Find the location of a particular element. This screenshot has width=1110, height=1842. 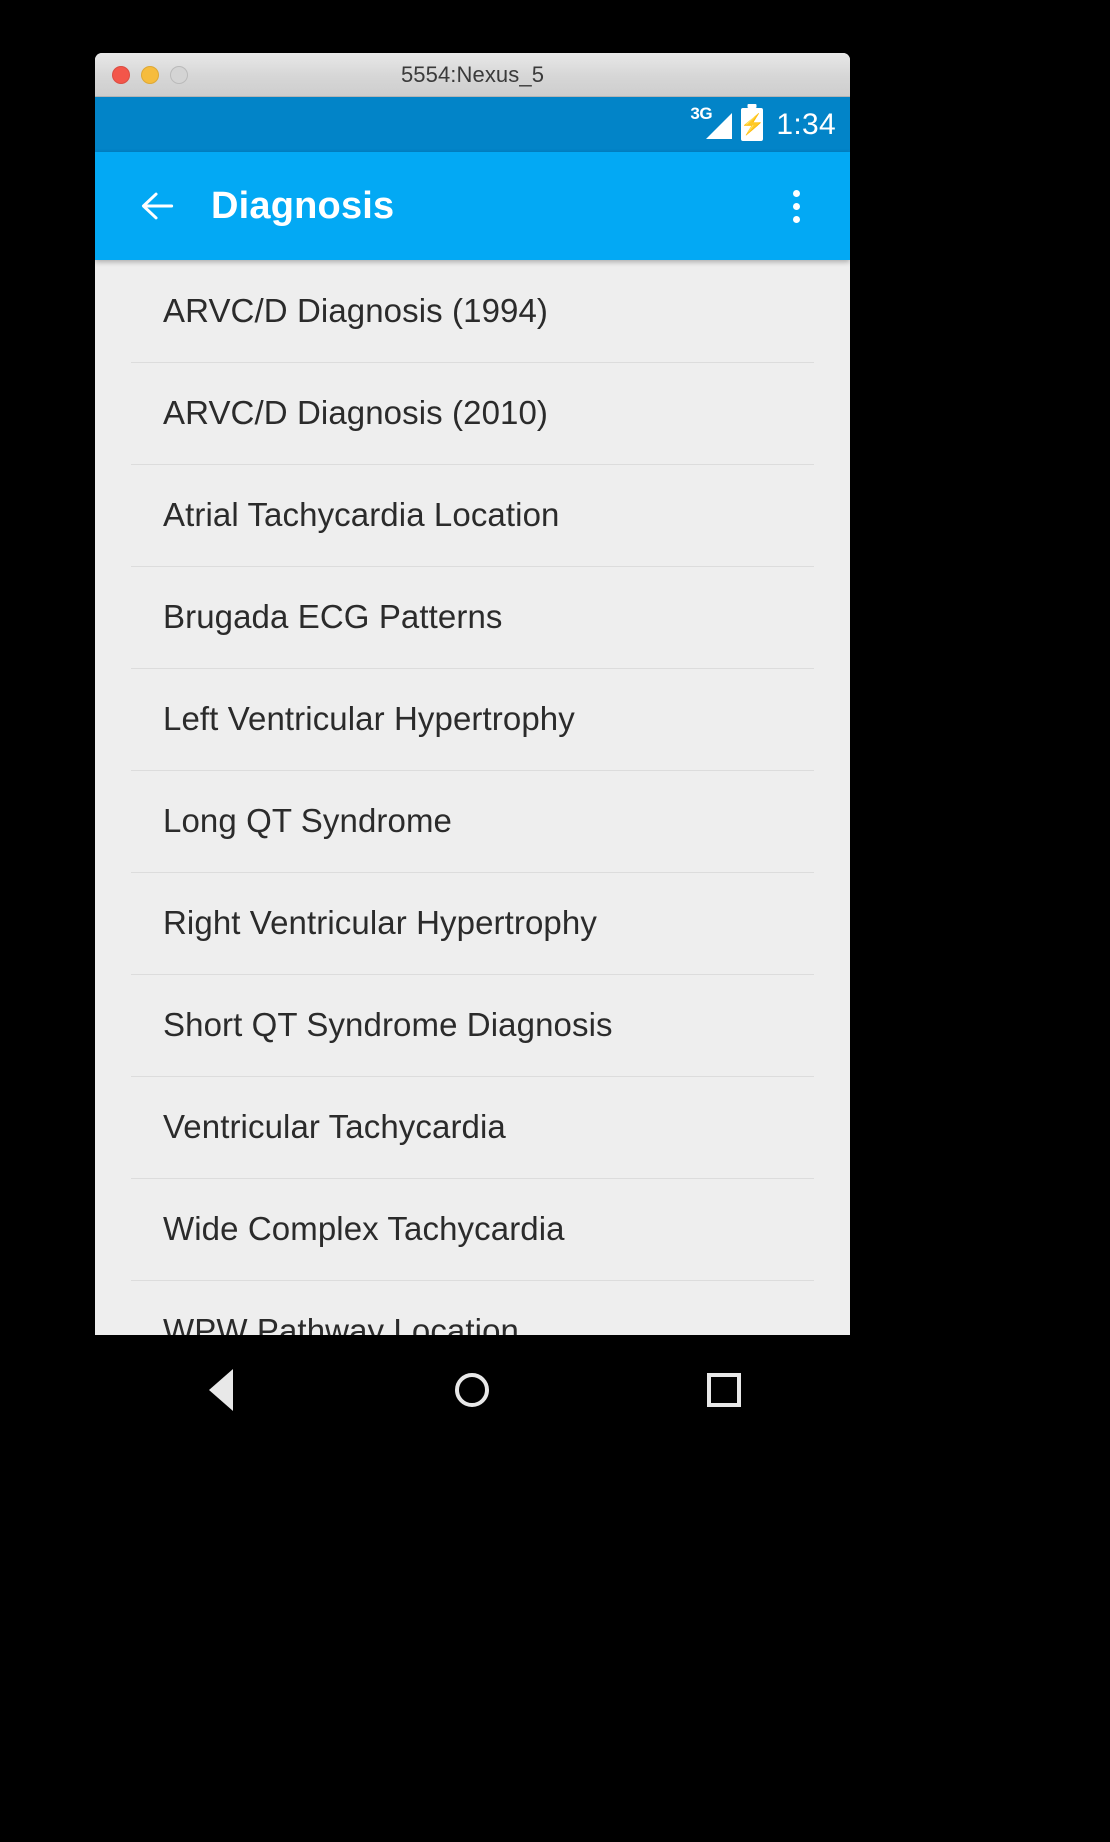

home-circle-shape is located at coordinates (472, 1390).